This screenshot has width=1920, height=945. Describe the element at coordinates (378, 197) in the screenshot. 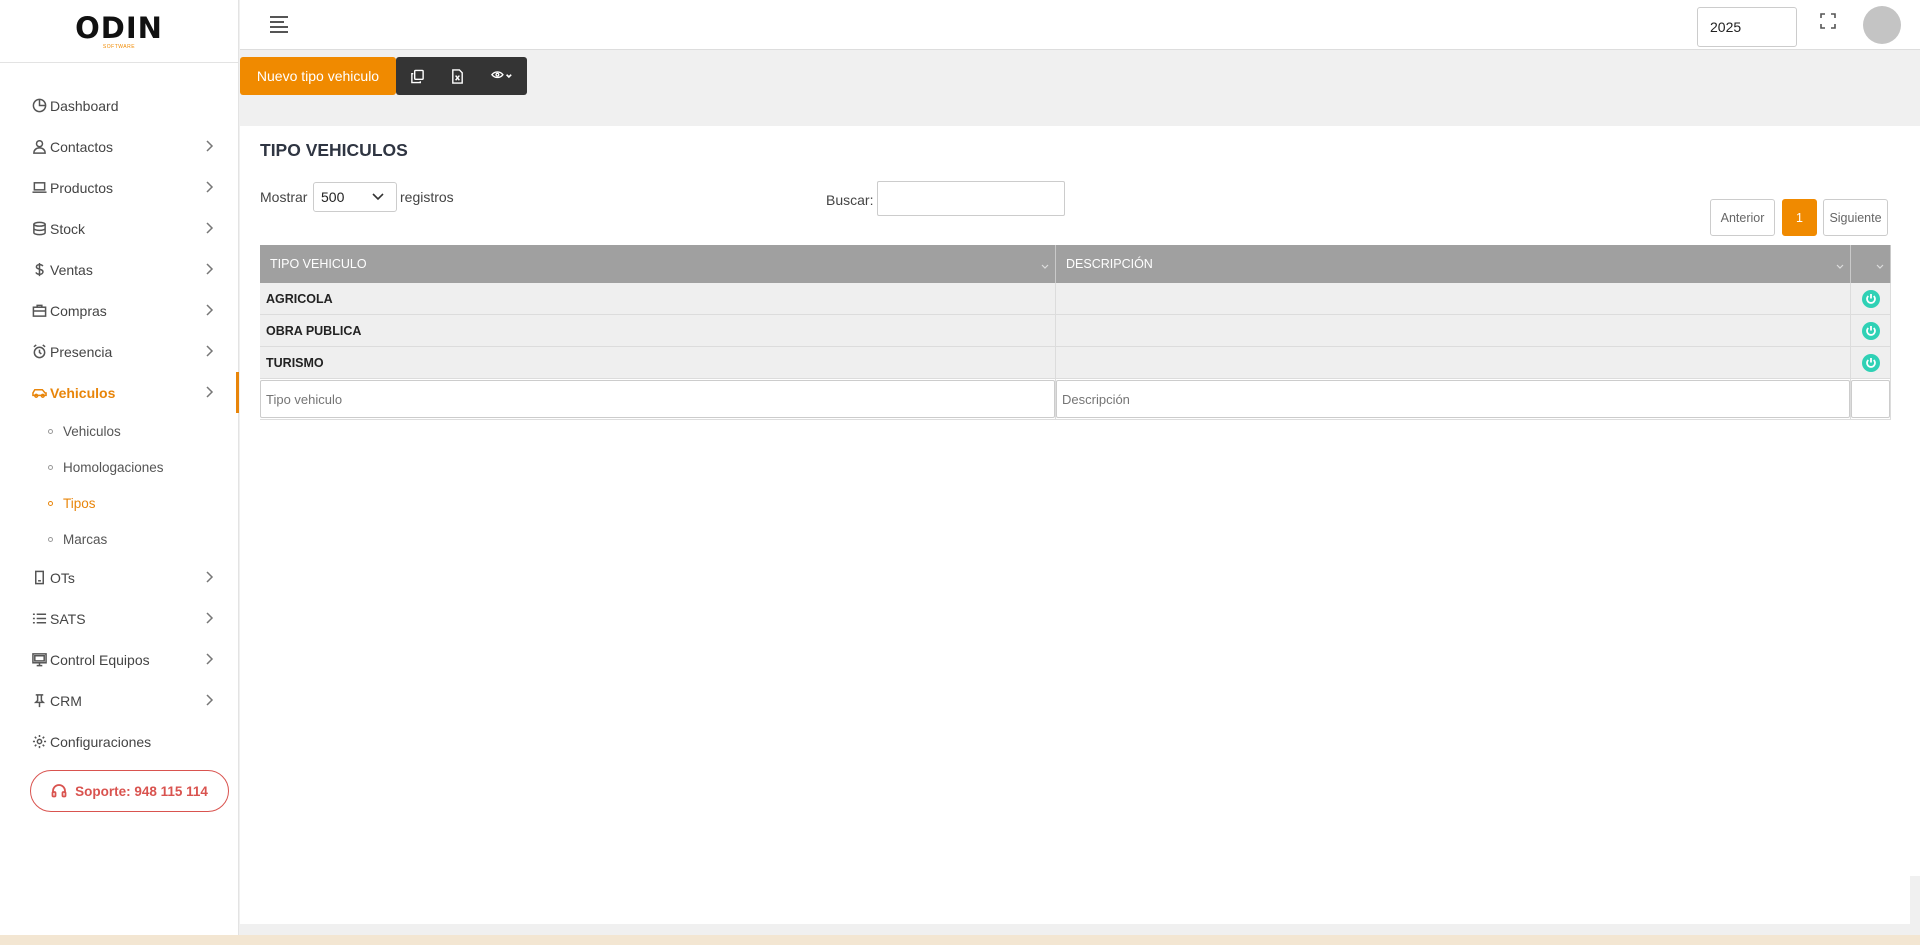

I see `chevron-down-icon` at that location.